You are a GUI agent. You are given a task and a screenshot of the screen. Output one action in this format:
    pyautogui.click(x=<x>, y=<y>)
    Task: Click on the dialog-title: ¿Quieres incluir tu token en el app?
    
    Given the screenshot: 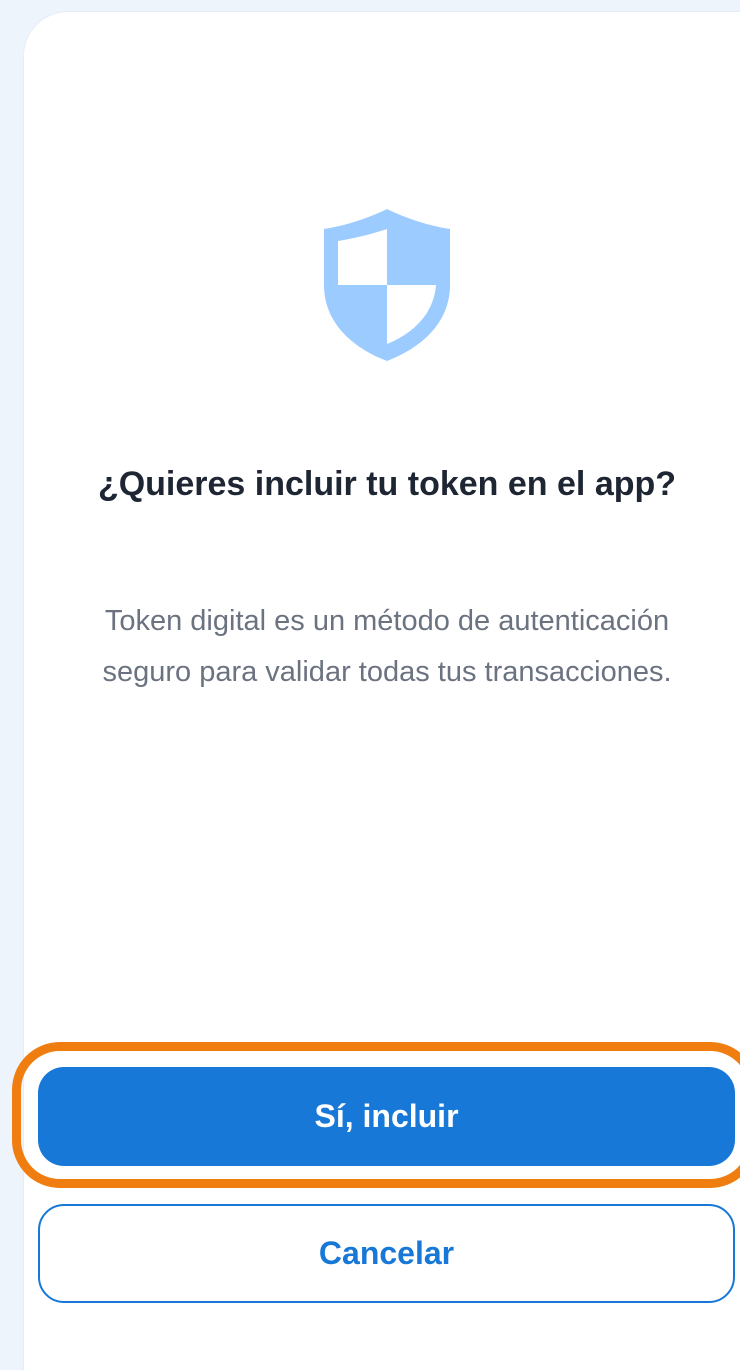 What is the action you would take?
    pyautogui.click(x=387, y=484)
    